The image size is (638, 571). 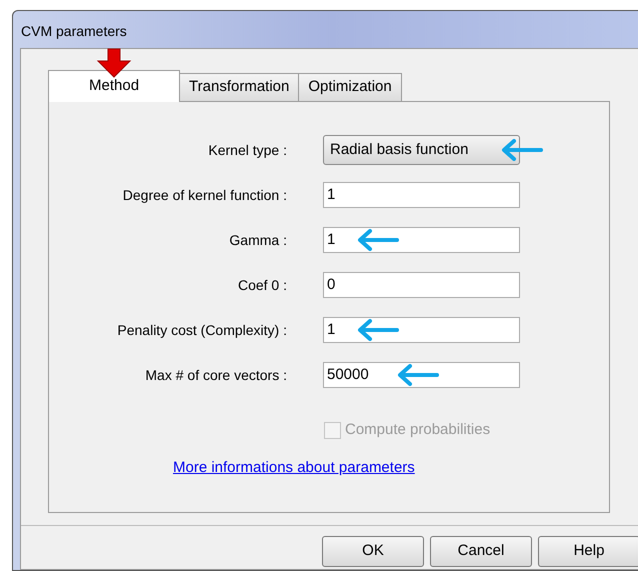 What do you see at coordinates (201, 330) in the screenshot?
I see `field-label: Penality cost (Complexity) :` at bounding box center [201, 330].